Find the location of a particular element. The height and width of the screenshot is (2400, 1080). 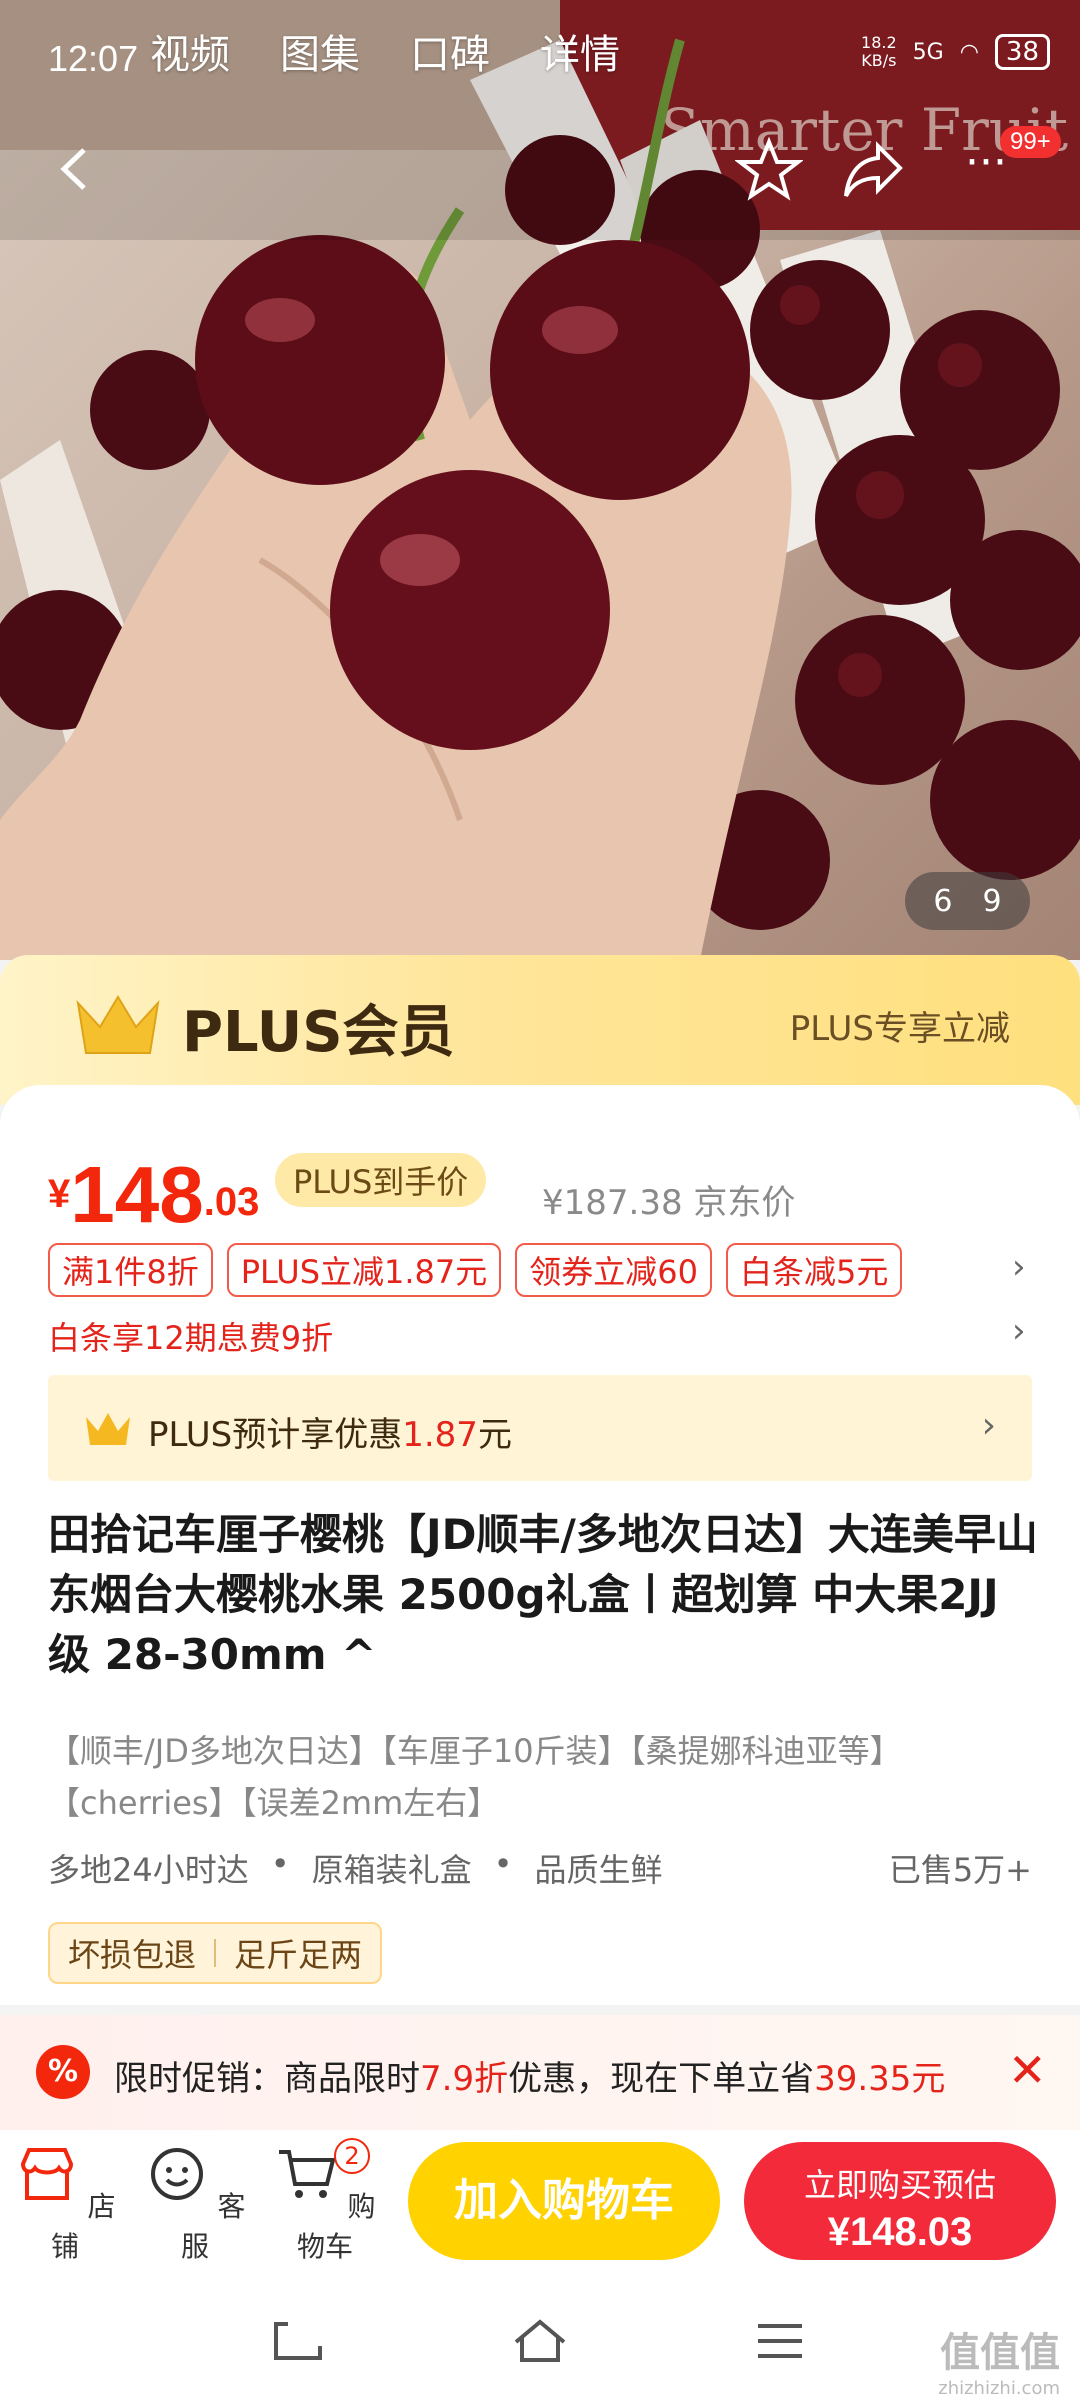

promo-text: 限时促销：商品限时7.9折优惠，现在下单立省39.35元 is located at coordinates (529, 2075).